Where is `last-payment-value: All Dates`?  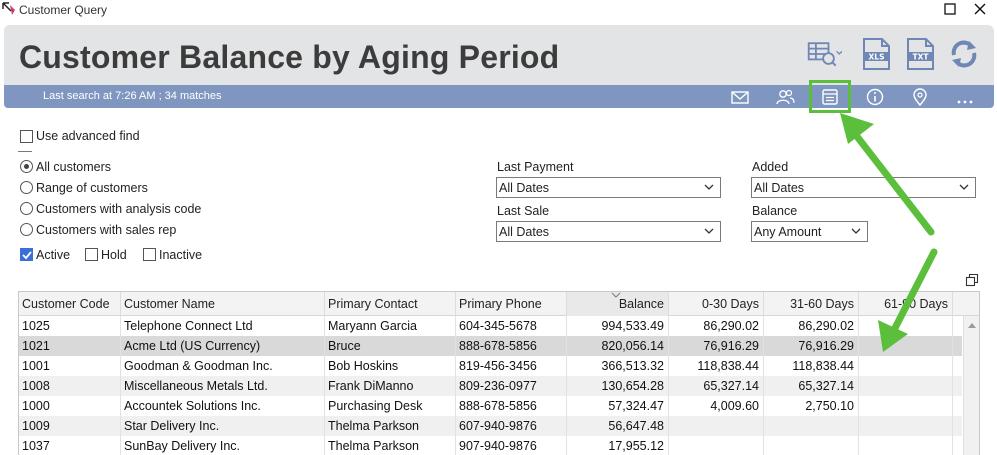 last-payment-value: All Dates is located at coordinates (524, 188).